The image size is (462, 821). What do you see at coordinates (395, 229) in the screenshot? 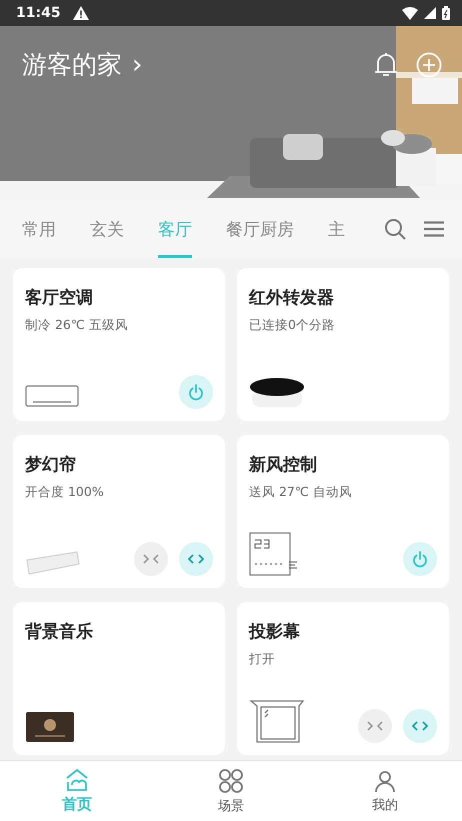
I see `search-icon` at bounding box center [395, 229].